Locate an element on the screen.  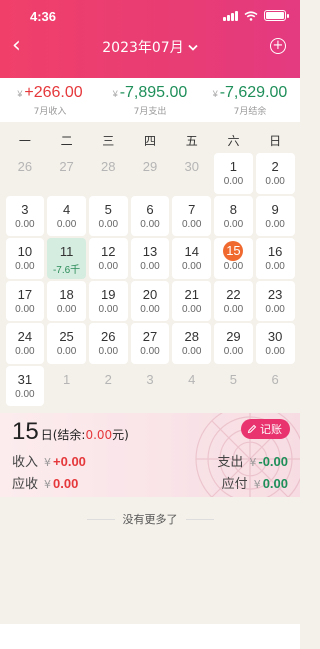
calendar-day: 16 0.00 is located at coordinates (275, 258).